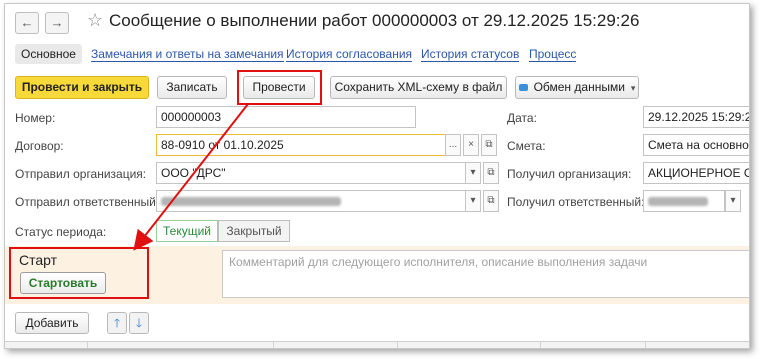  Describe the element at coordinates (39, 146) in the screenshot. I see `contract-label: Договор:` at that location.